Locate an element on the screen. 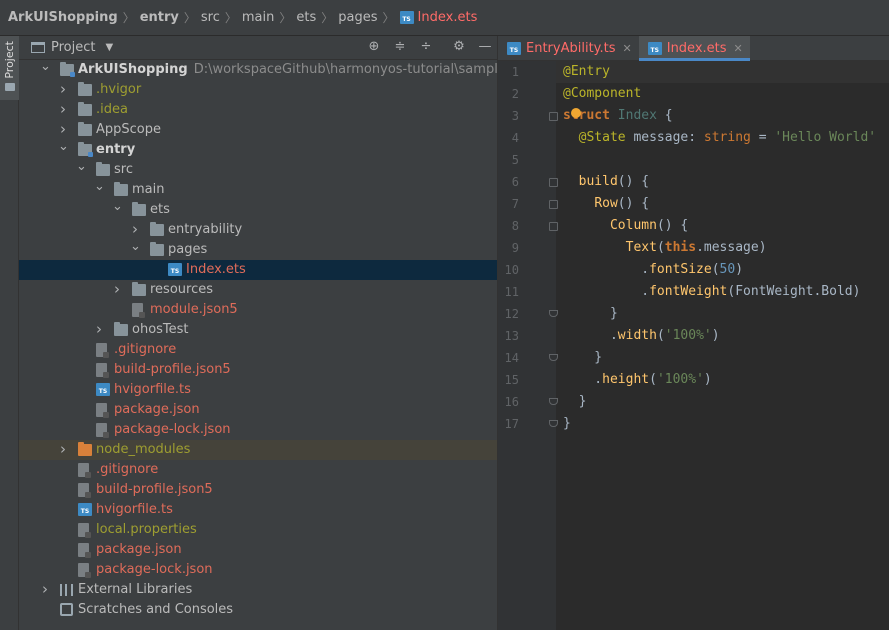 This screenshot has width=889, height=630. tree-item: ⌄ entry is located at coordinates (258, 150).